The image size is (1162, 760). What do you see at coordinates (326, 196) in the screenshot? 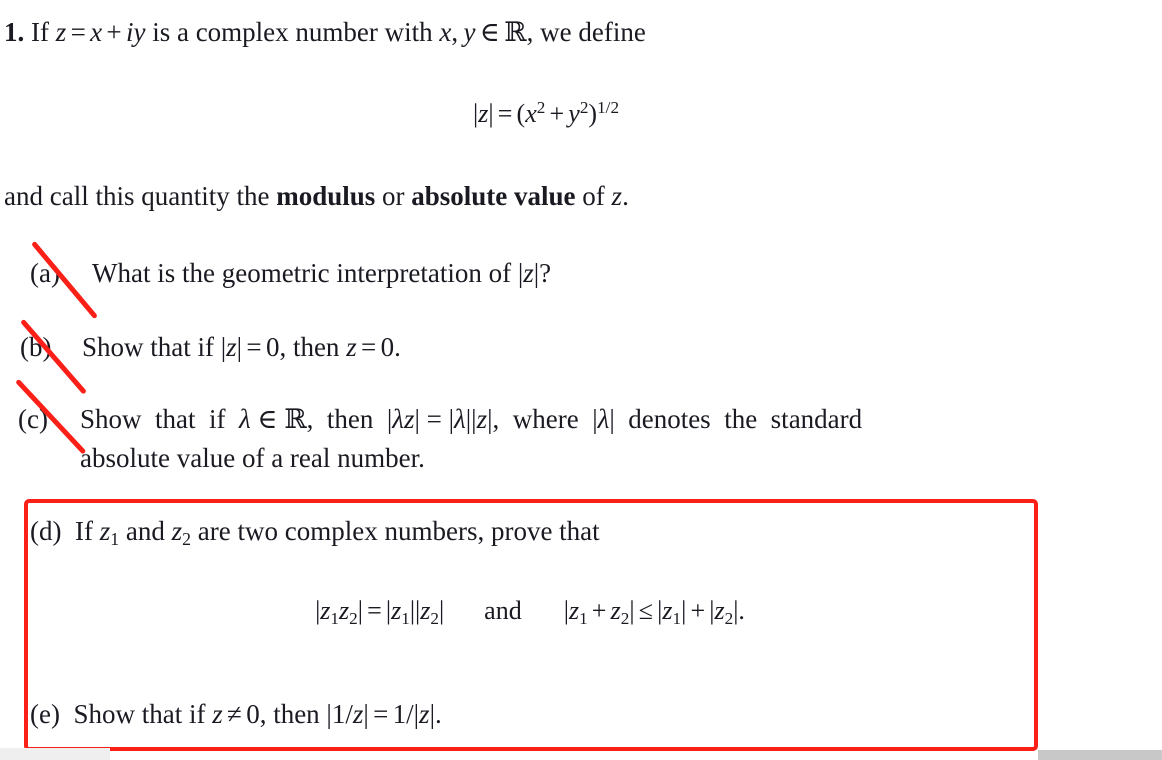
I see `term-modulus: modulus` at bounding box center [326, 196].